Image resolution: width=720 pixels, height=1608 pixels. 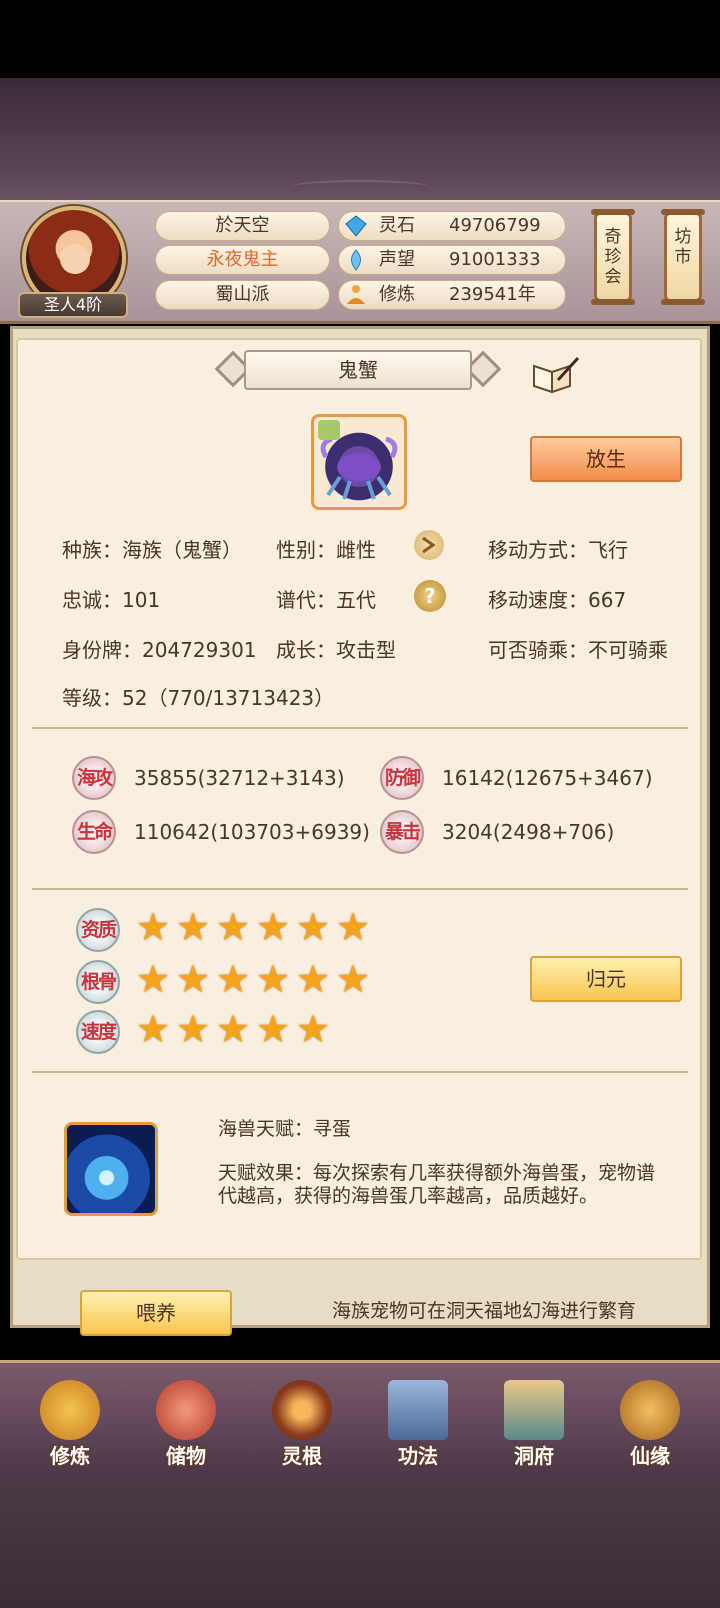 I want to click on pet-loyalty: 忠诚：101, so click(x=111, y=600).